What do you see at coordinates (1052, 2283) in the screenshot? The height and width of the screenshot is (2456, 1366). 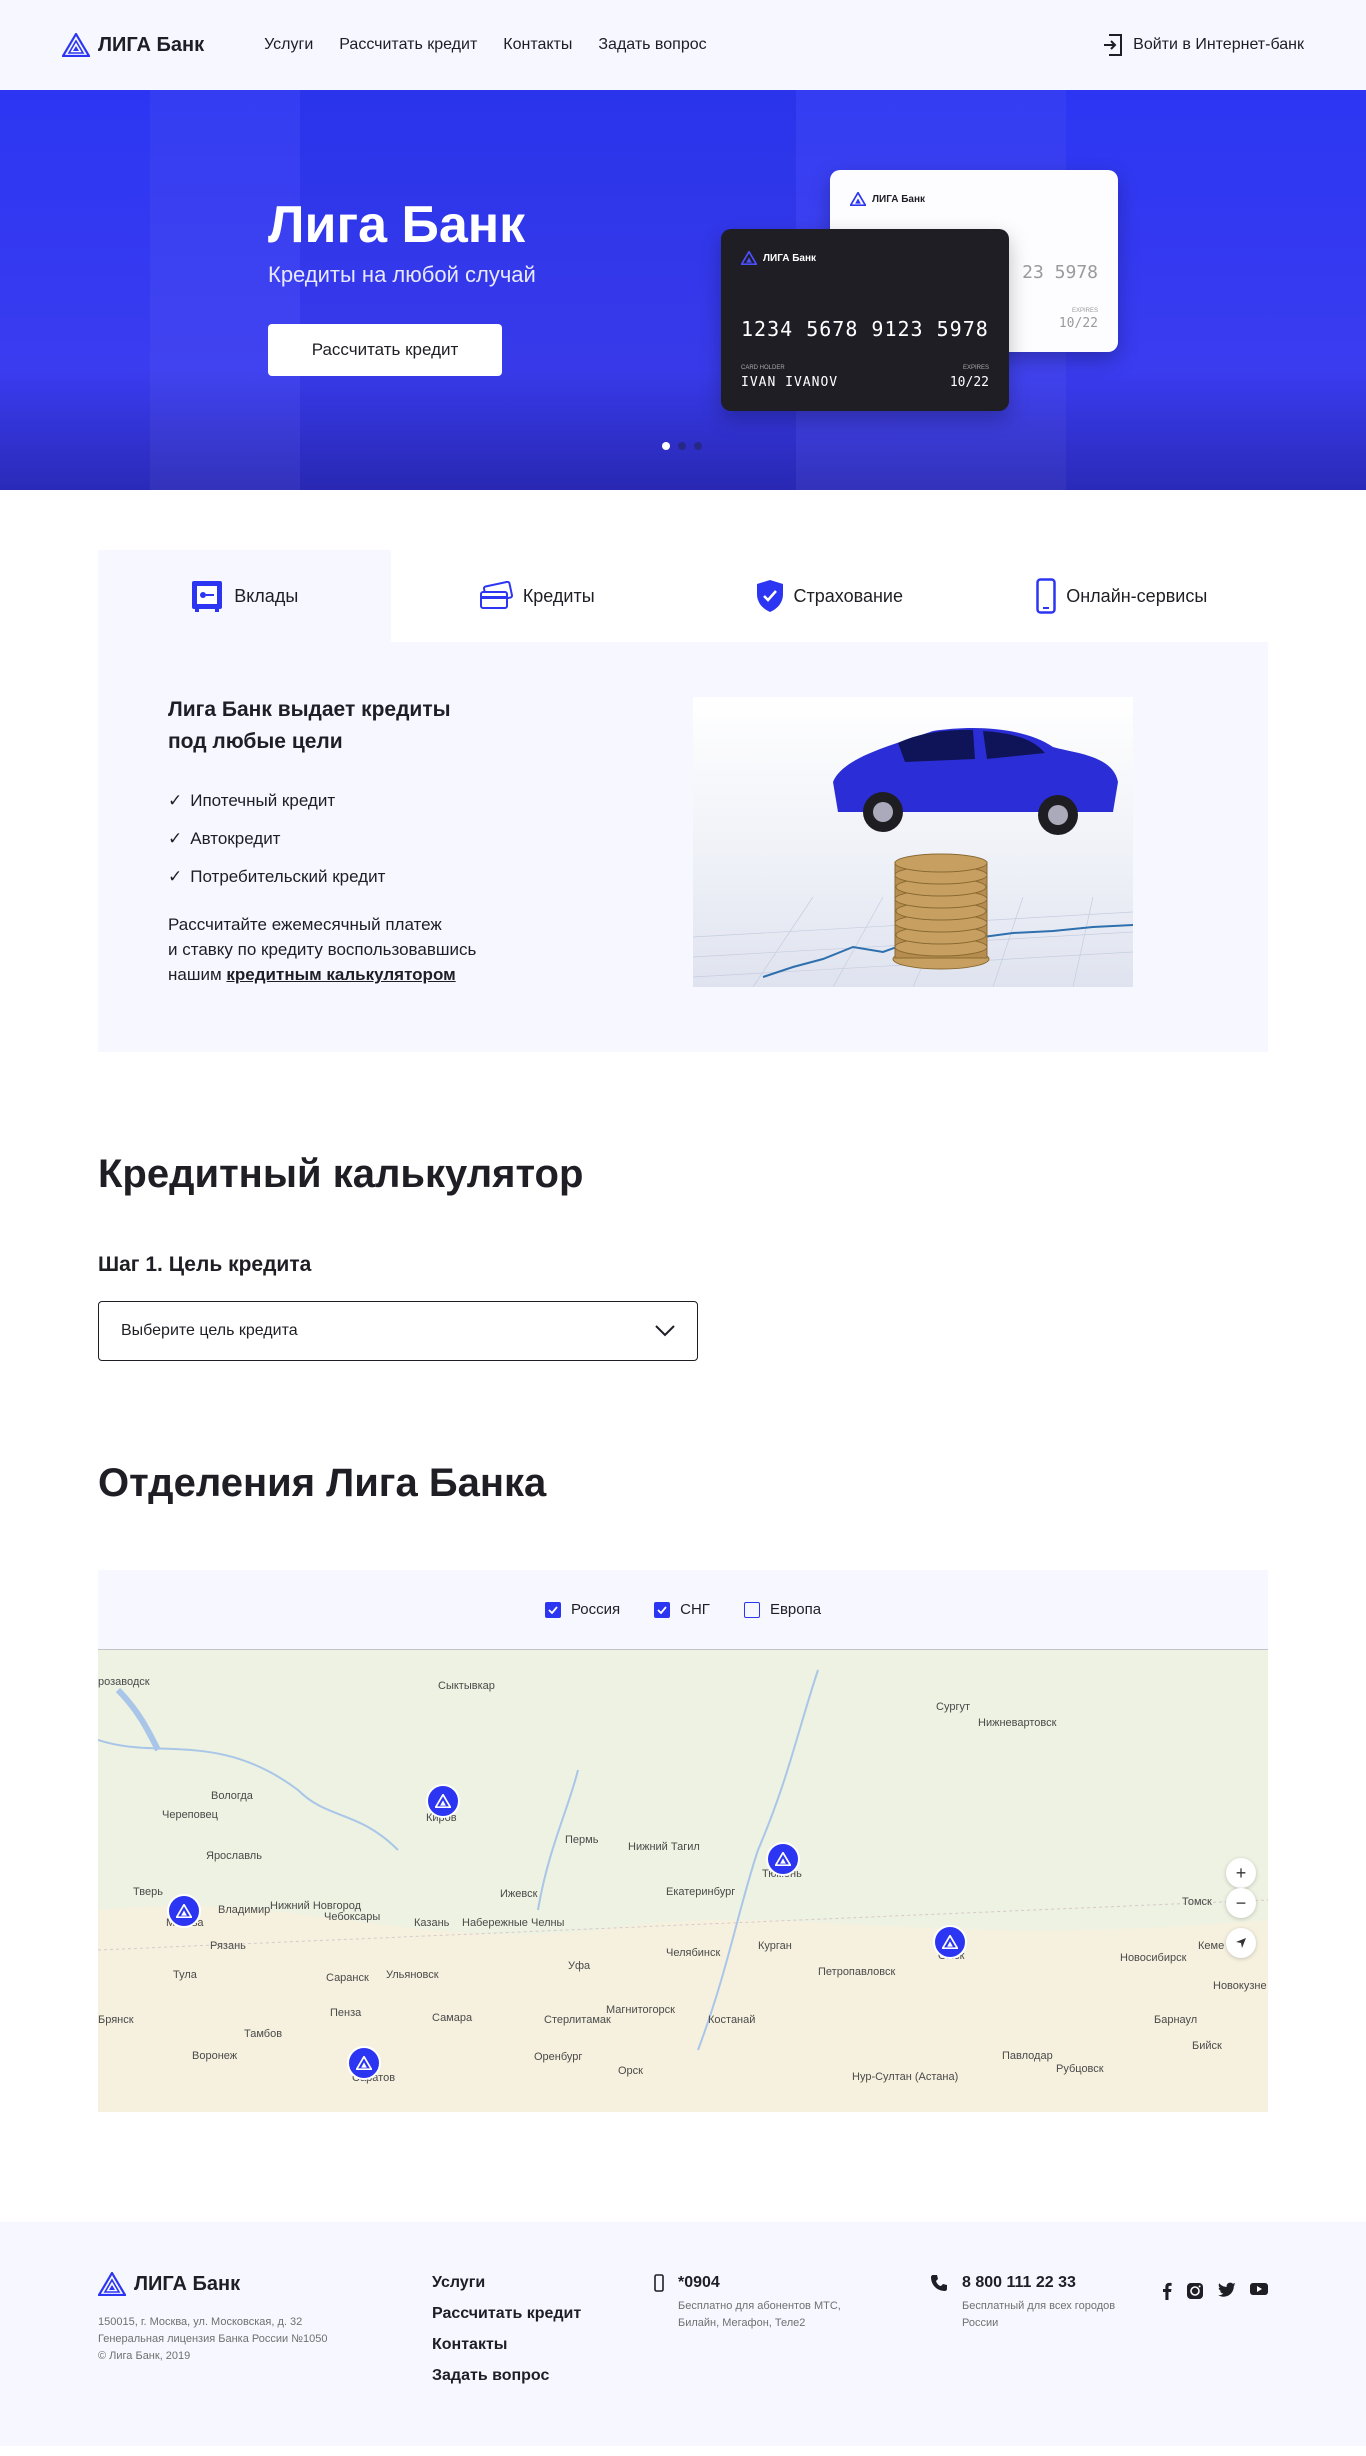 I see `phone-number: 8 800 111 22 33` at bounding box center [1052, 2283].